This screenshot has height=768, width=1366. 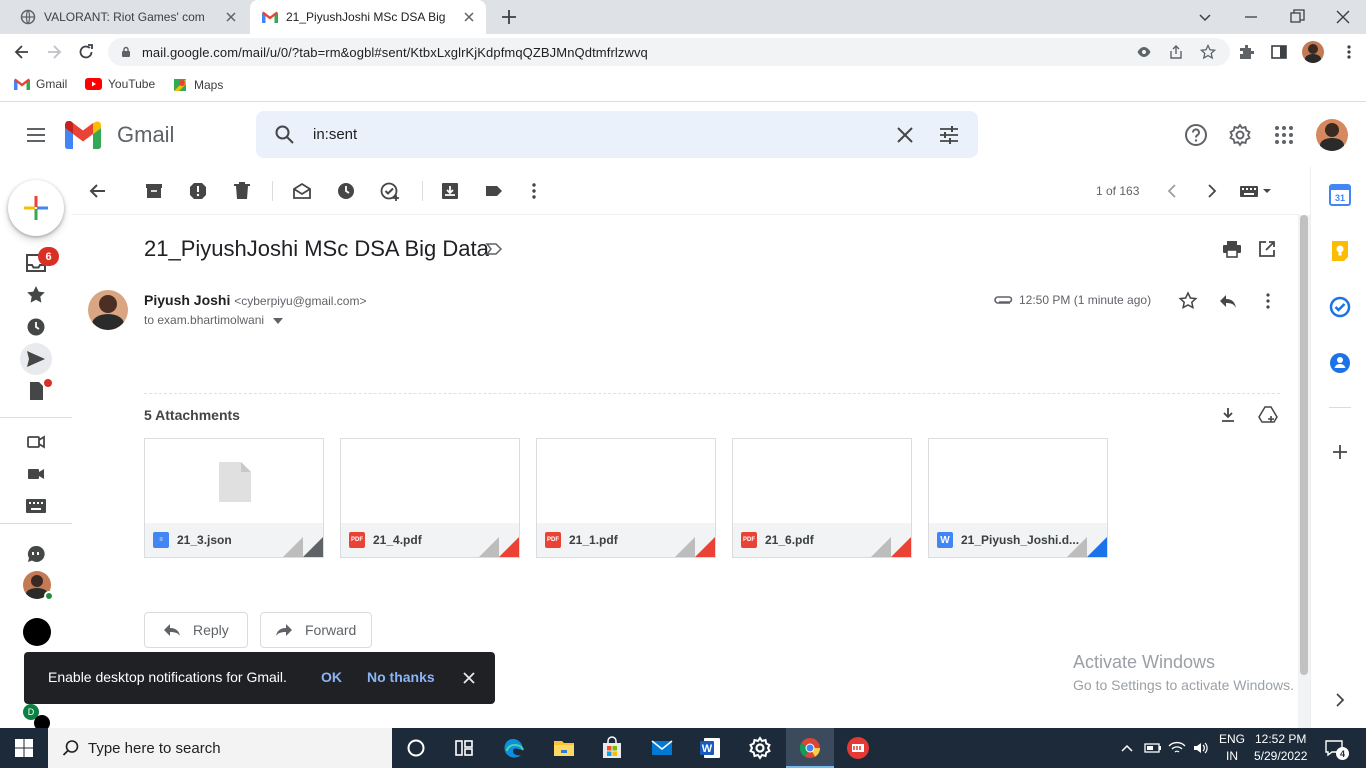 I want to click on sender-name: Piyush Joshi, so click(x=187, y=300).